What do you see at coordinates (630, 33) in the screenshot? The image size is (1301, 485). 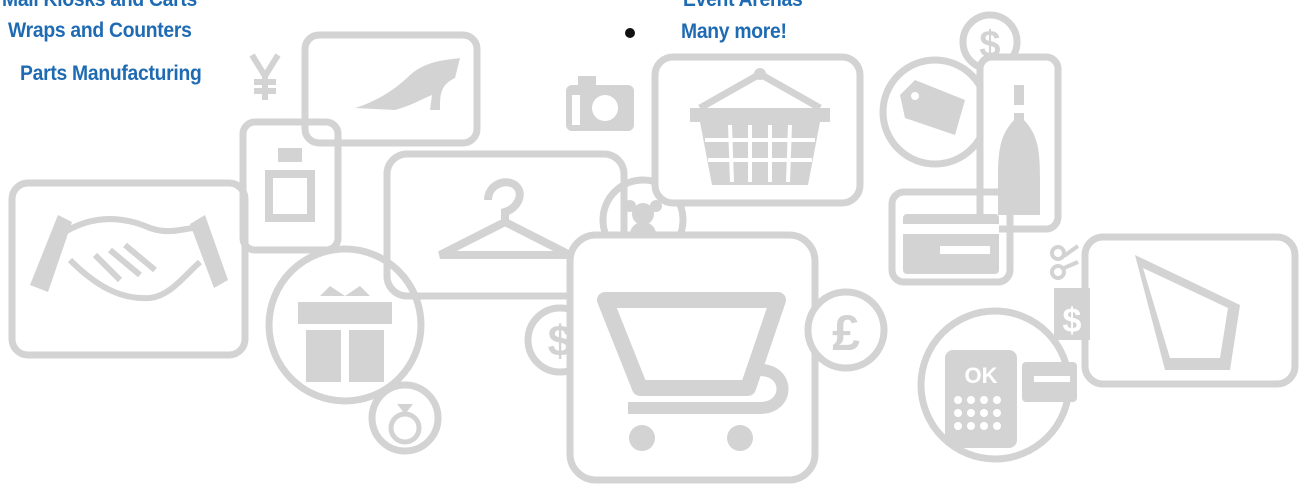 I see `bullet-icon` at bounding box center [630, 33].